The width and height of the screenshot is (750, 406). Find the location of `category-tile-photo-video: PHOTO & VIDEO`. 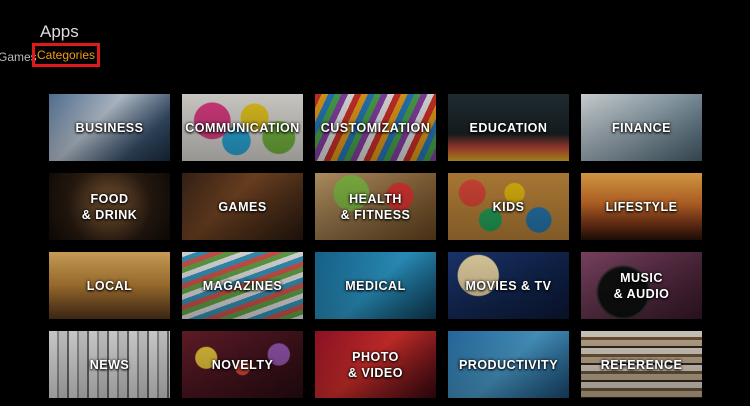

category-tile-photo-video: PHOTO & VIDEO is located at coordinates (375, 364).